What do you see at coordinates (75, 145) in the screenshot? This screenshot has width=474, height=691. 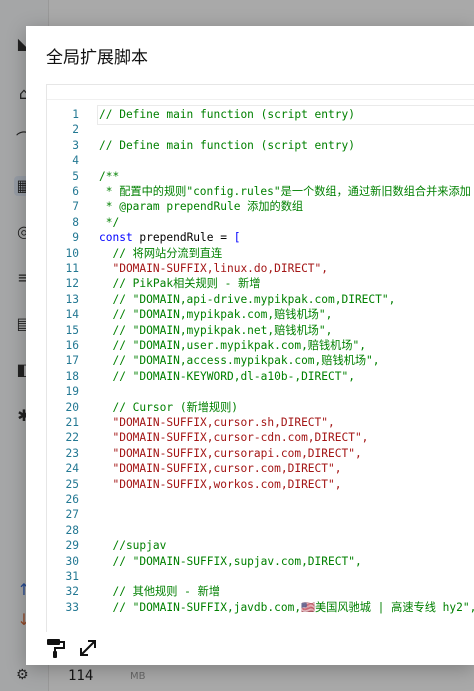 I see `line-number: 3` at bounding box center [75, 145].